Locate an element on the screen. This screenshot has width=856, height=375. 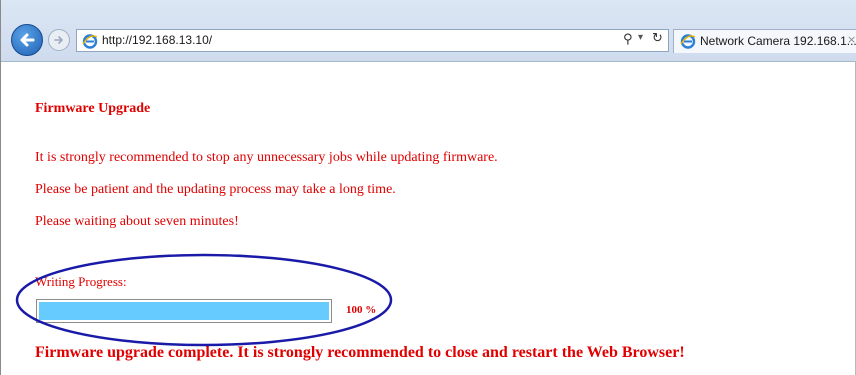
back-button is located at coordinates (27, 40).